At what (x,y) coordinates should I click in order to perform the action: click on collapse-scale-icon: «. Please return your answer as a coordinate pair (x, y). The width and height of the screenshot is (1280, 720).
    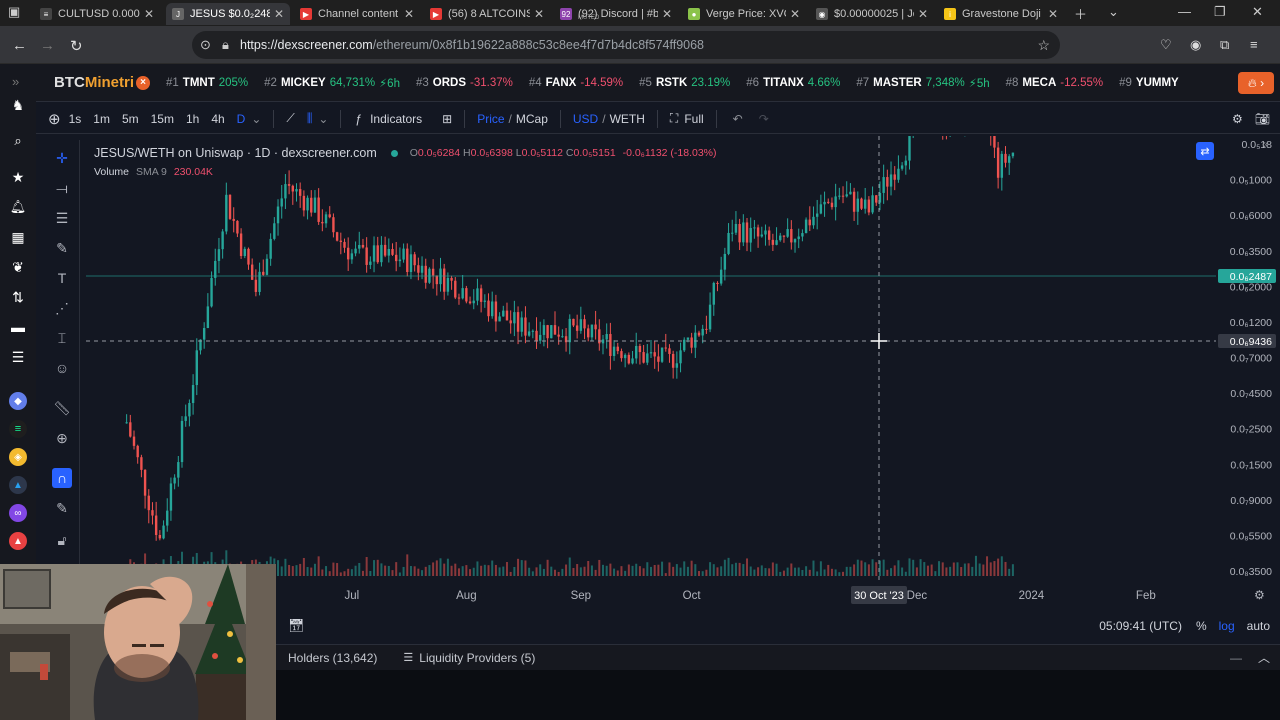
    Looking at the image, I should click on (1265, 144).